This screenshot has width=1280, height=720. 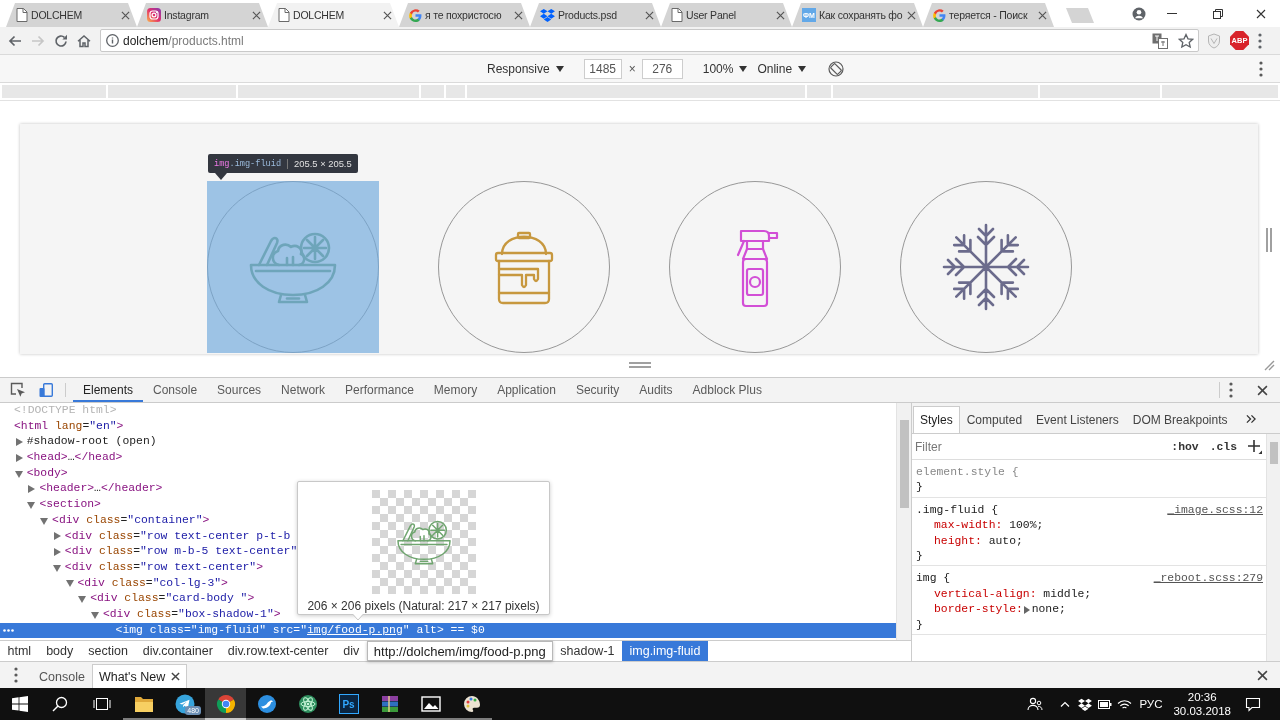 What do you see at coordinates (936, 419) in the screenshot?
I see `sidebar-tab: Styles` at bounding box center [936, 419].